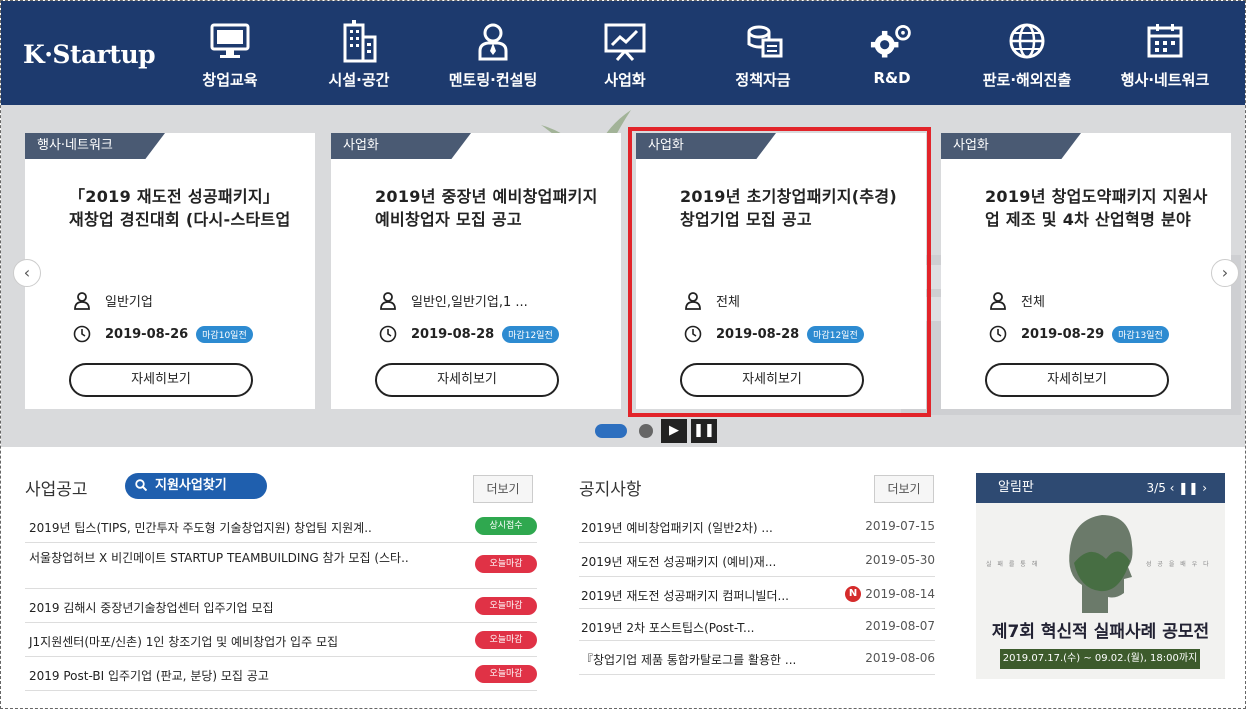 Image resolution: width=1246 pixels, height=709 pixels. I want to click on list-item: 2019 Post-BI 입주기업 (판교, 분당) 모집 공고 오늘마감, so click(281, 674).